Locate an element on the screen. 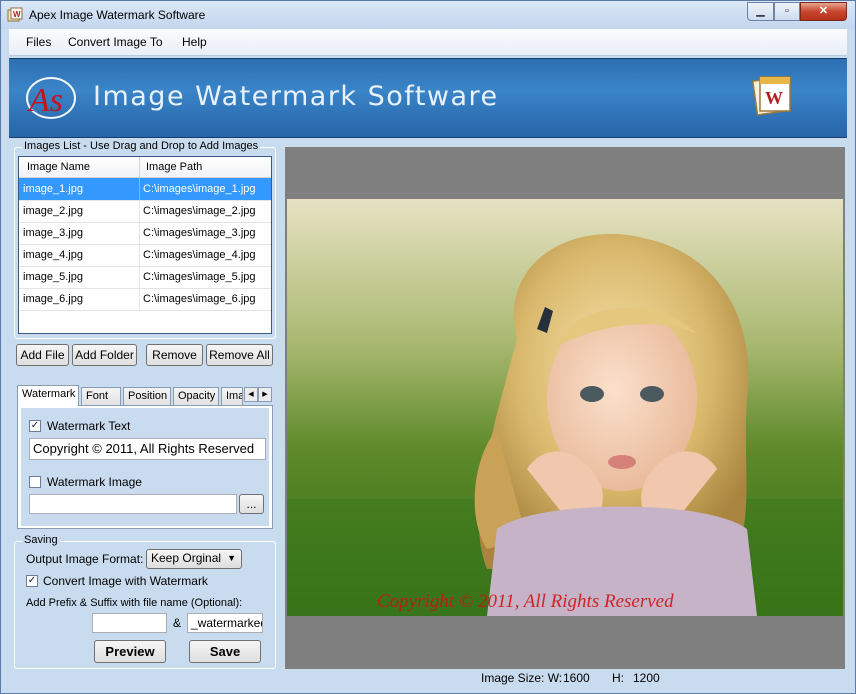 The height and width of the screenshot is (694, 856). tab-watermark: Watermark is located at coordinates (48, 395).